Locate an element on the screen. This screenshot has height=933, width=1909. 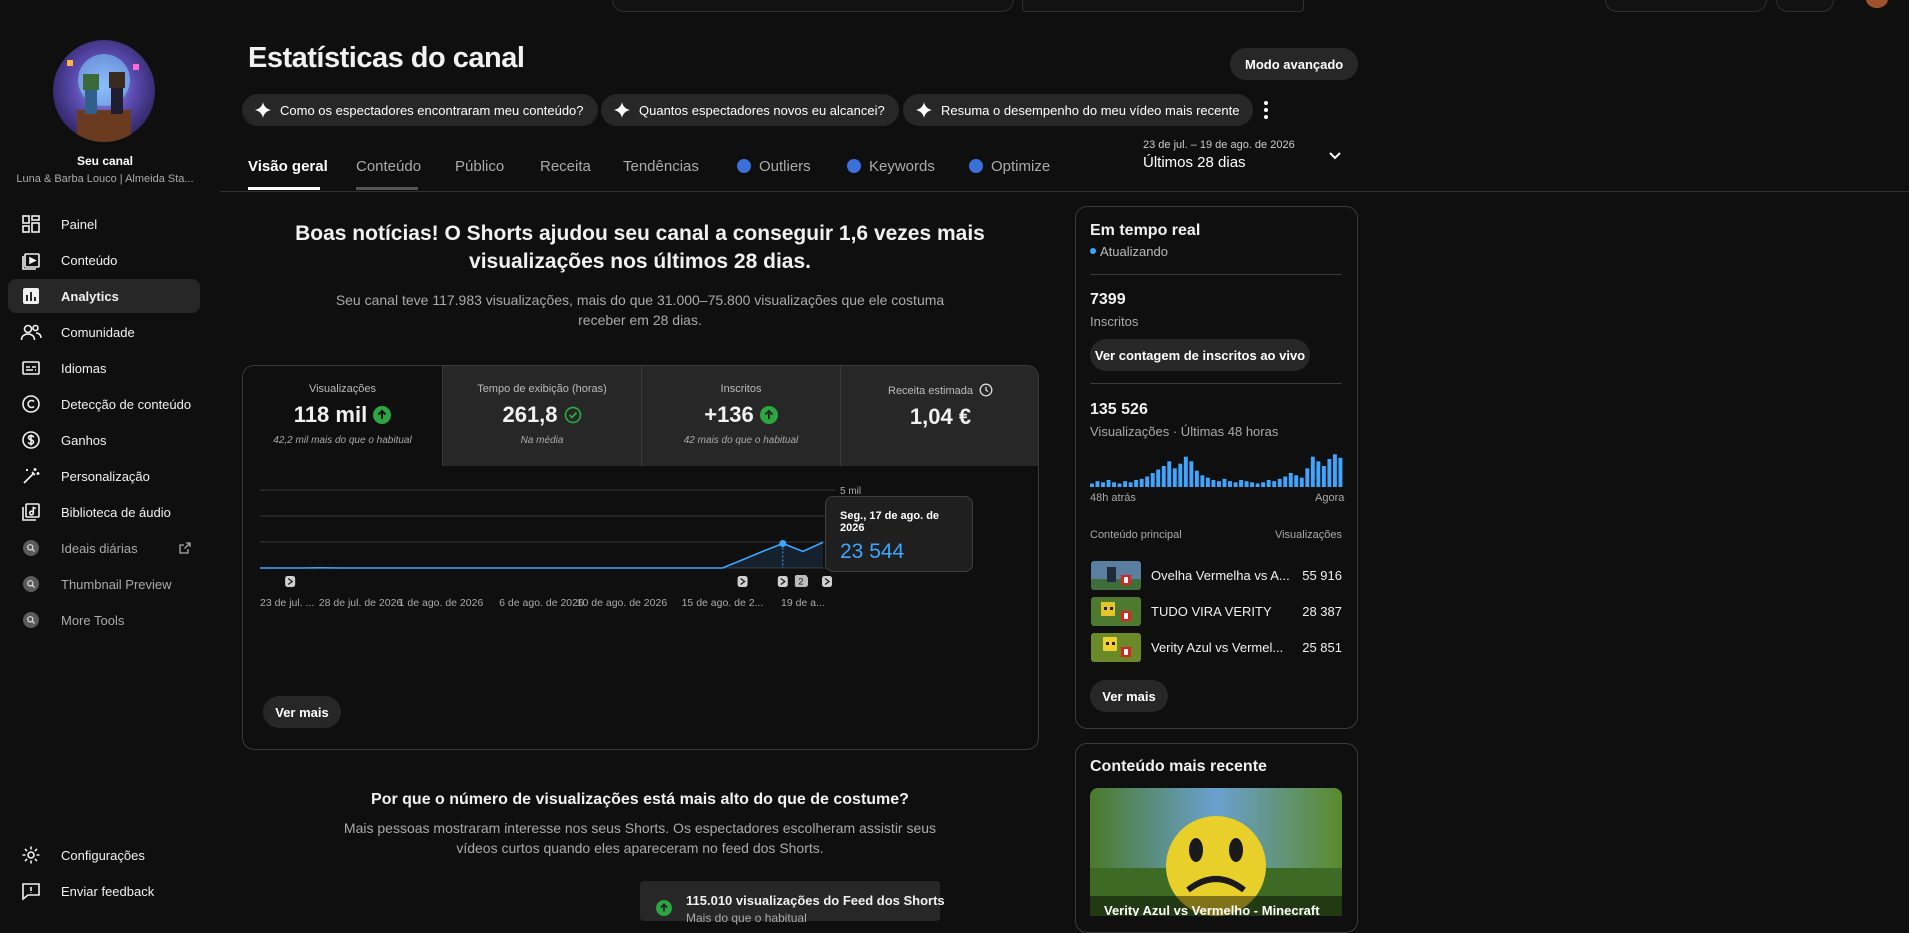
tab-conteudo: Conteúdo is located at coordinates (388, 166).